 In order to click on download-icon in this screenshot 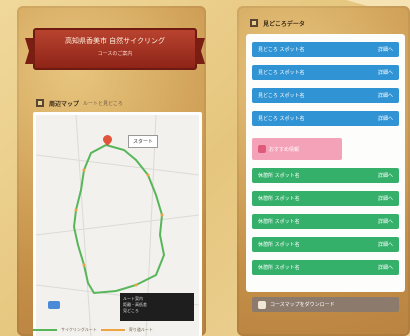, I will do `click(262, 304)`.